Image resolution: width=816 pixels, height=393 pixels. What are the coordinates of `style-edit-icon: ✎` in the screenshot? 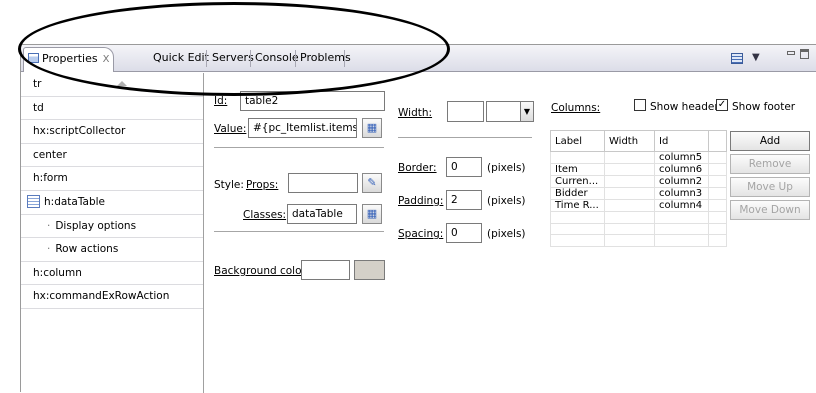 It's located at (372, 183).